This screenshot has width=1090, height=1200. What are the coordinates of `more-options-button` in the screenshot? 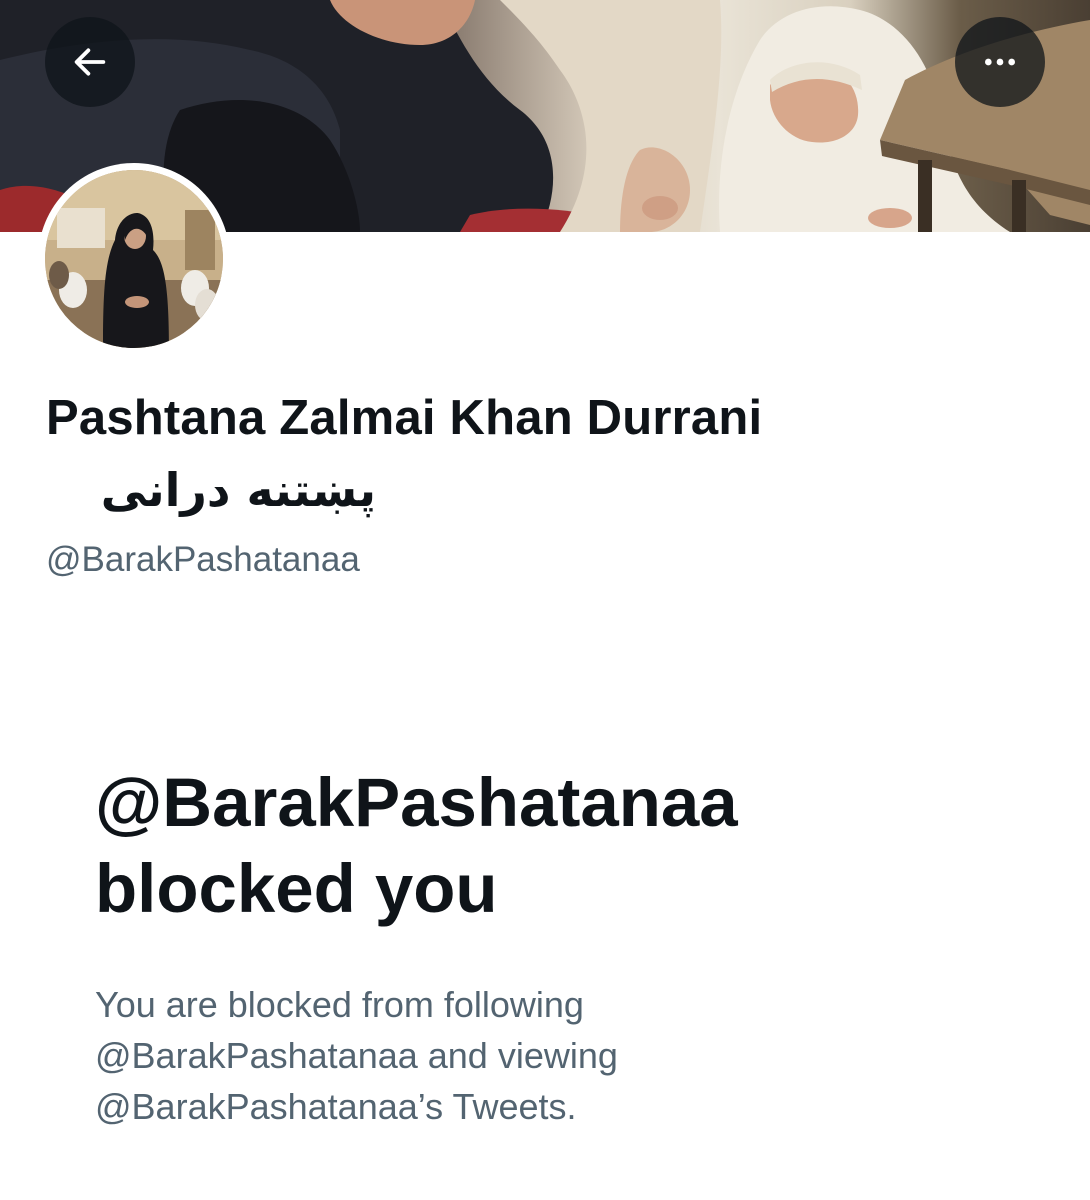 It's located at (1000, 62).